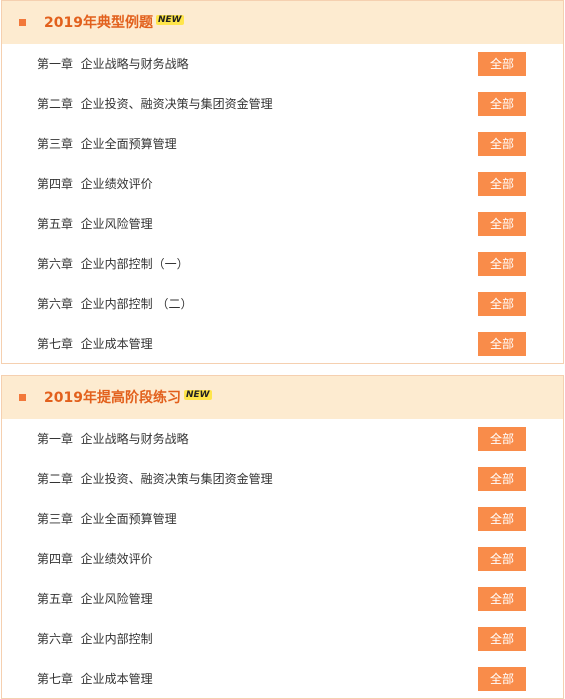  Describe the element at coordinates (114, 23) in the screenshot. I see `section-title: 2019年典型例题 NEW` at that location.